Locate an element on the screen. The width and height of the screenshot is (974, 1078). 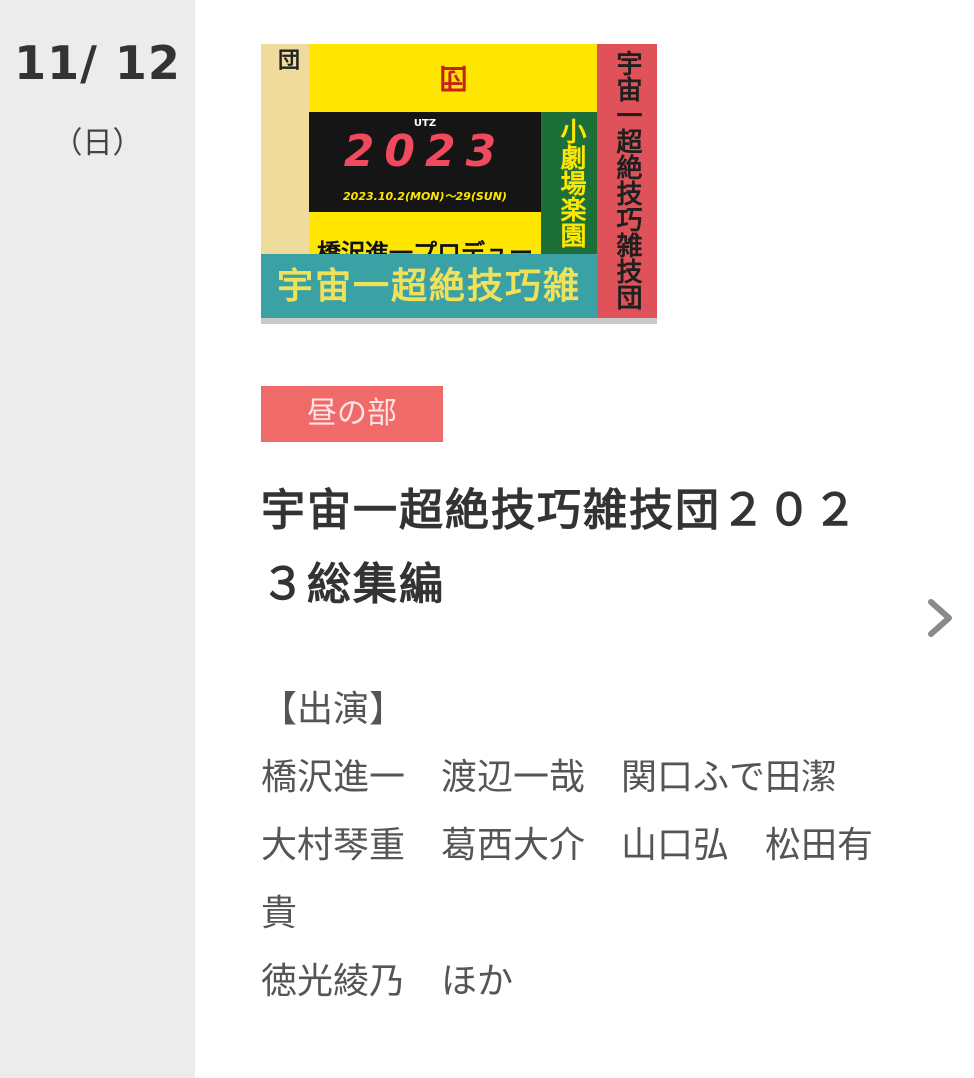
poster-bottom-panel: 宇宙一超絶技巧雑技団 is located at coordinates (429, 286).